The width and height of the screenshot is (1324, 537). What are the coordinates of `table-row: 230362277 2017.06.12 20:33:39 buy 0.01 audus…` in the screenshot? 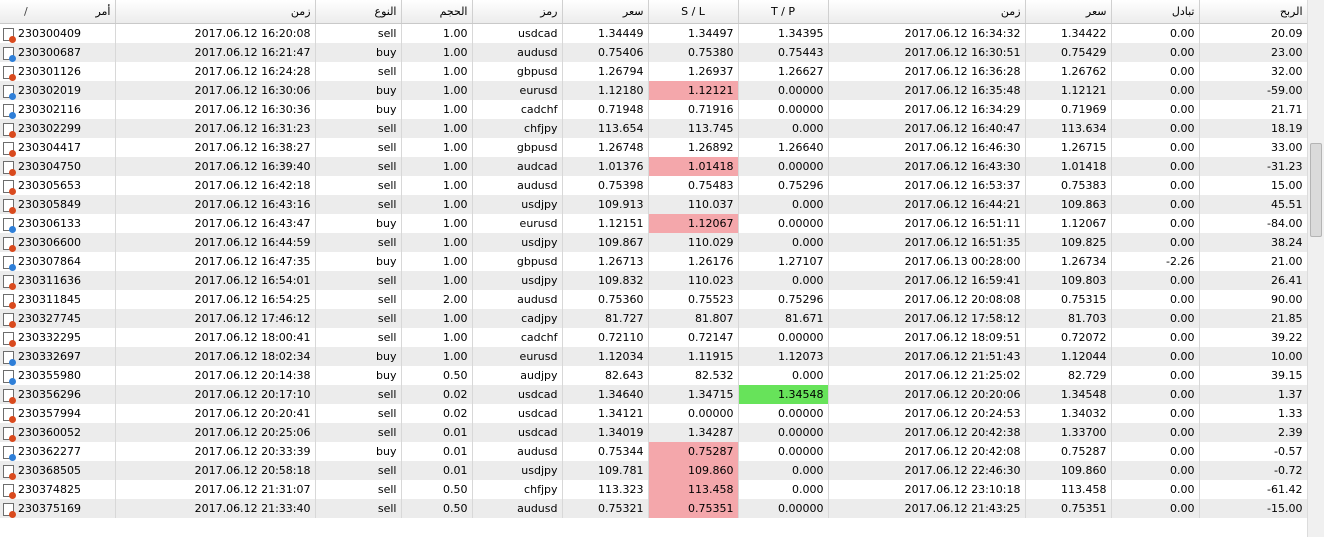 It's located at (653, 451).